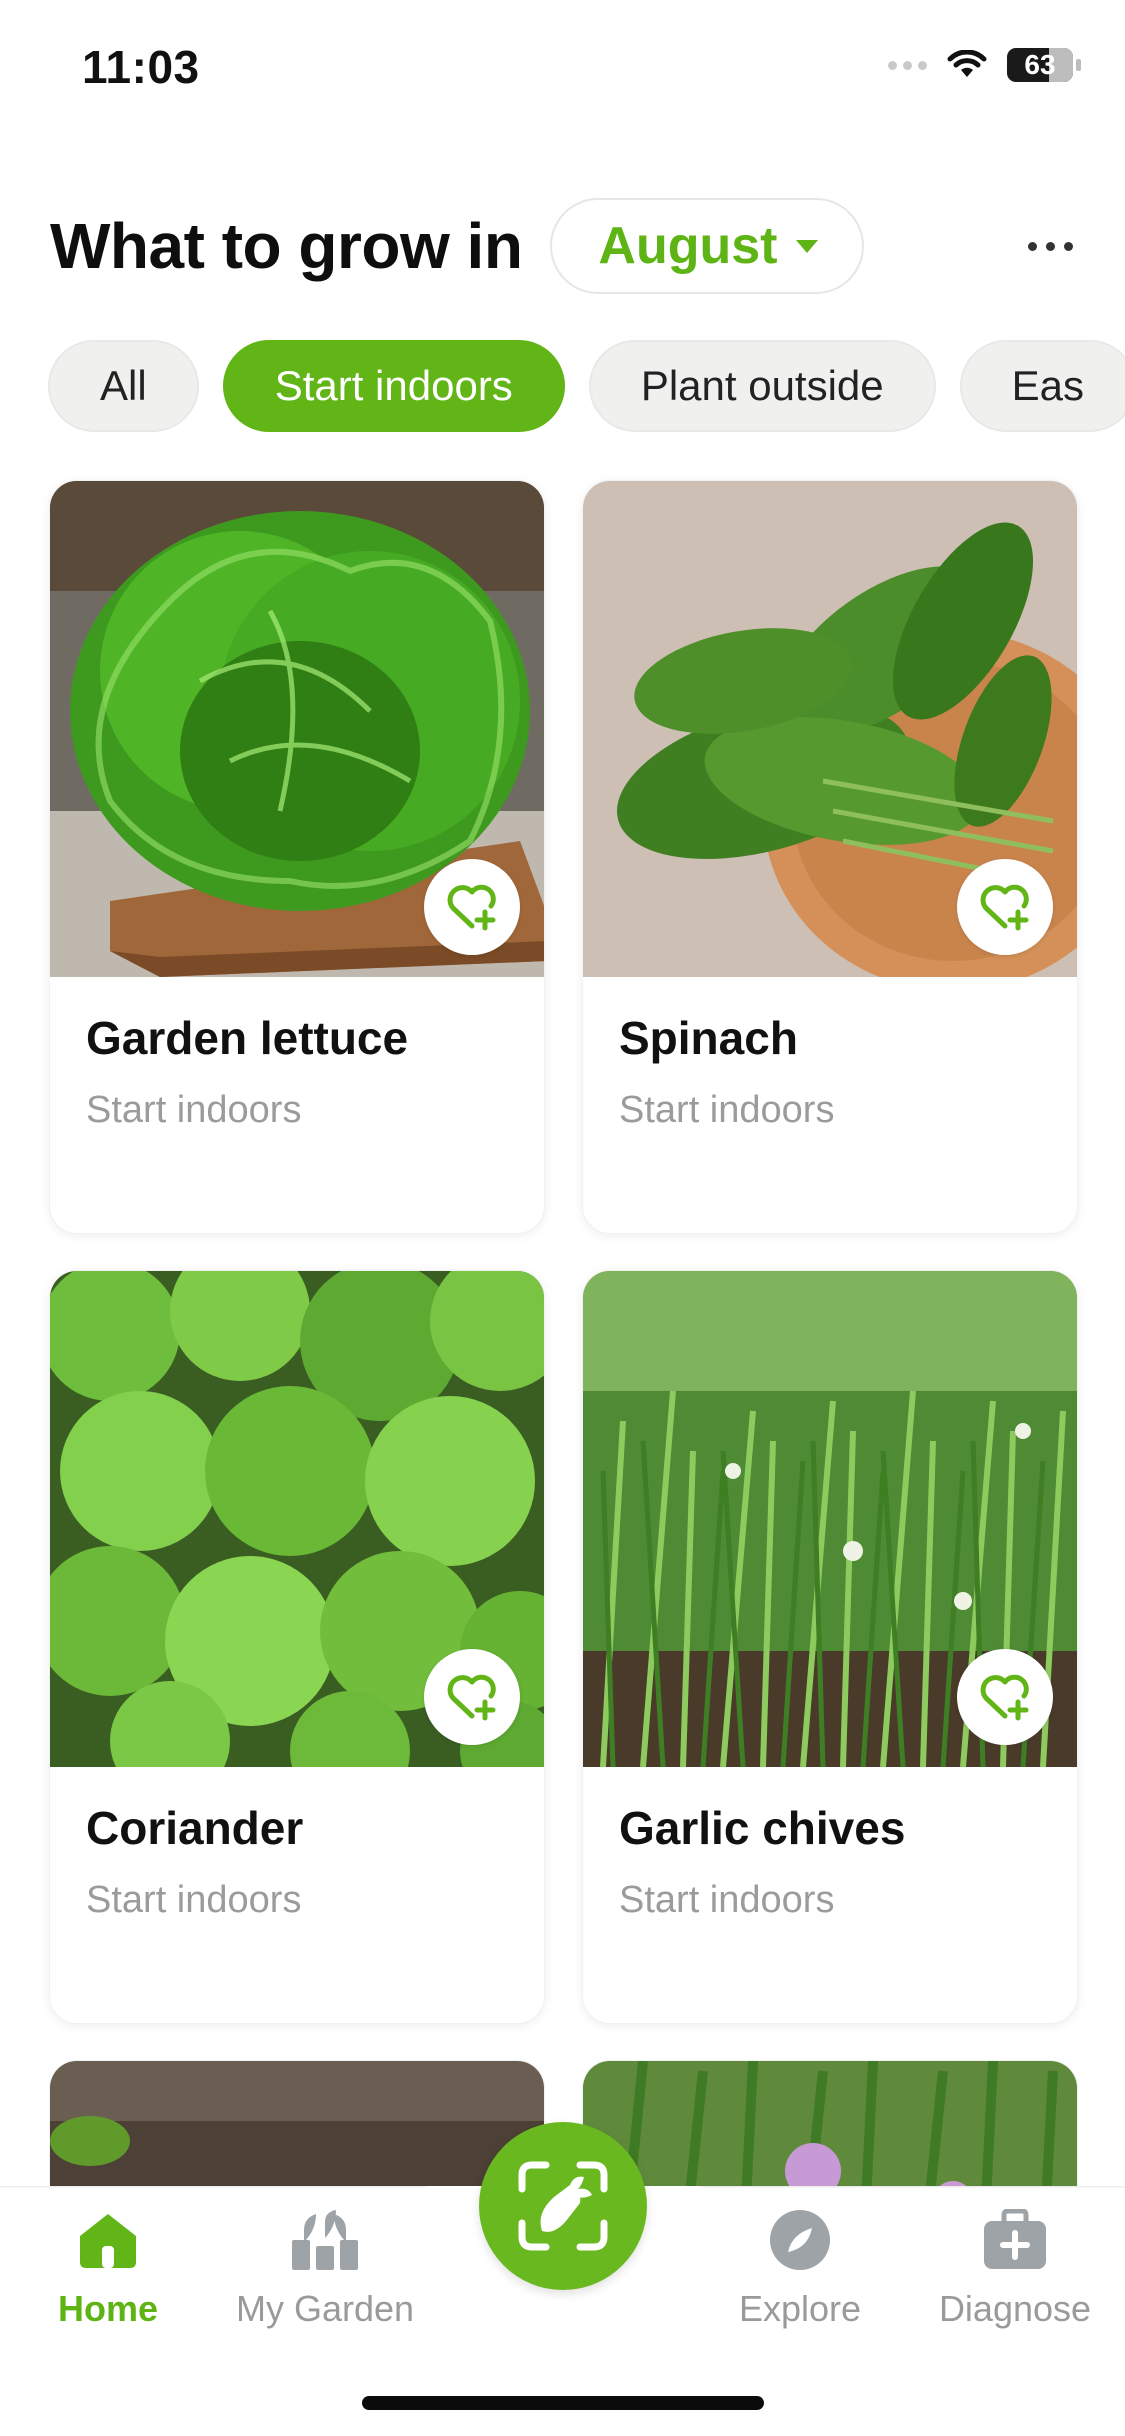  I want to click on tab-label: Home, so click(108, 2308).